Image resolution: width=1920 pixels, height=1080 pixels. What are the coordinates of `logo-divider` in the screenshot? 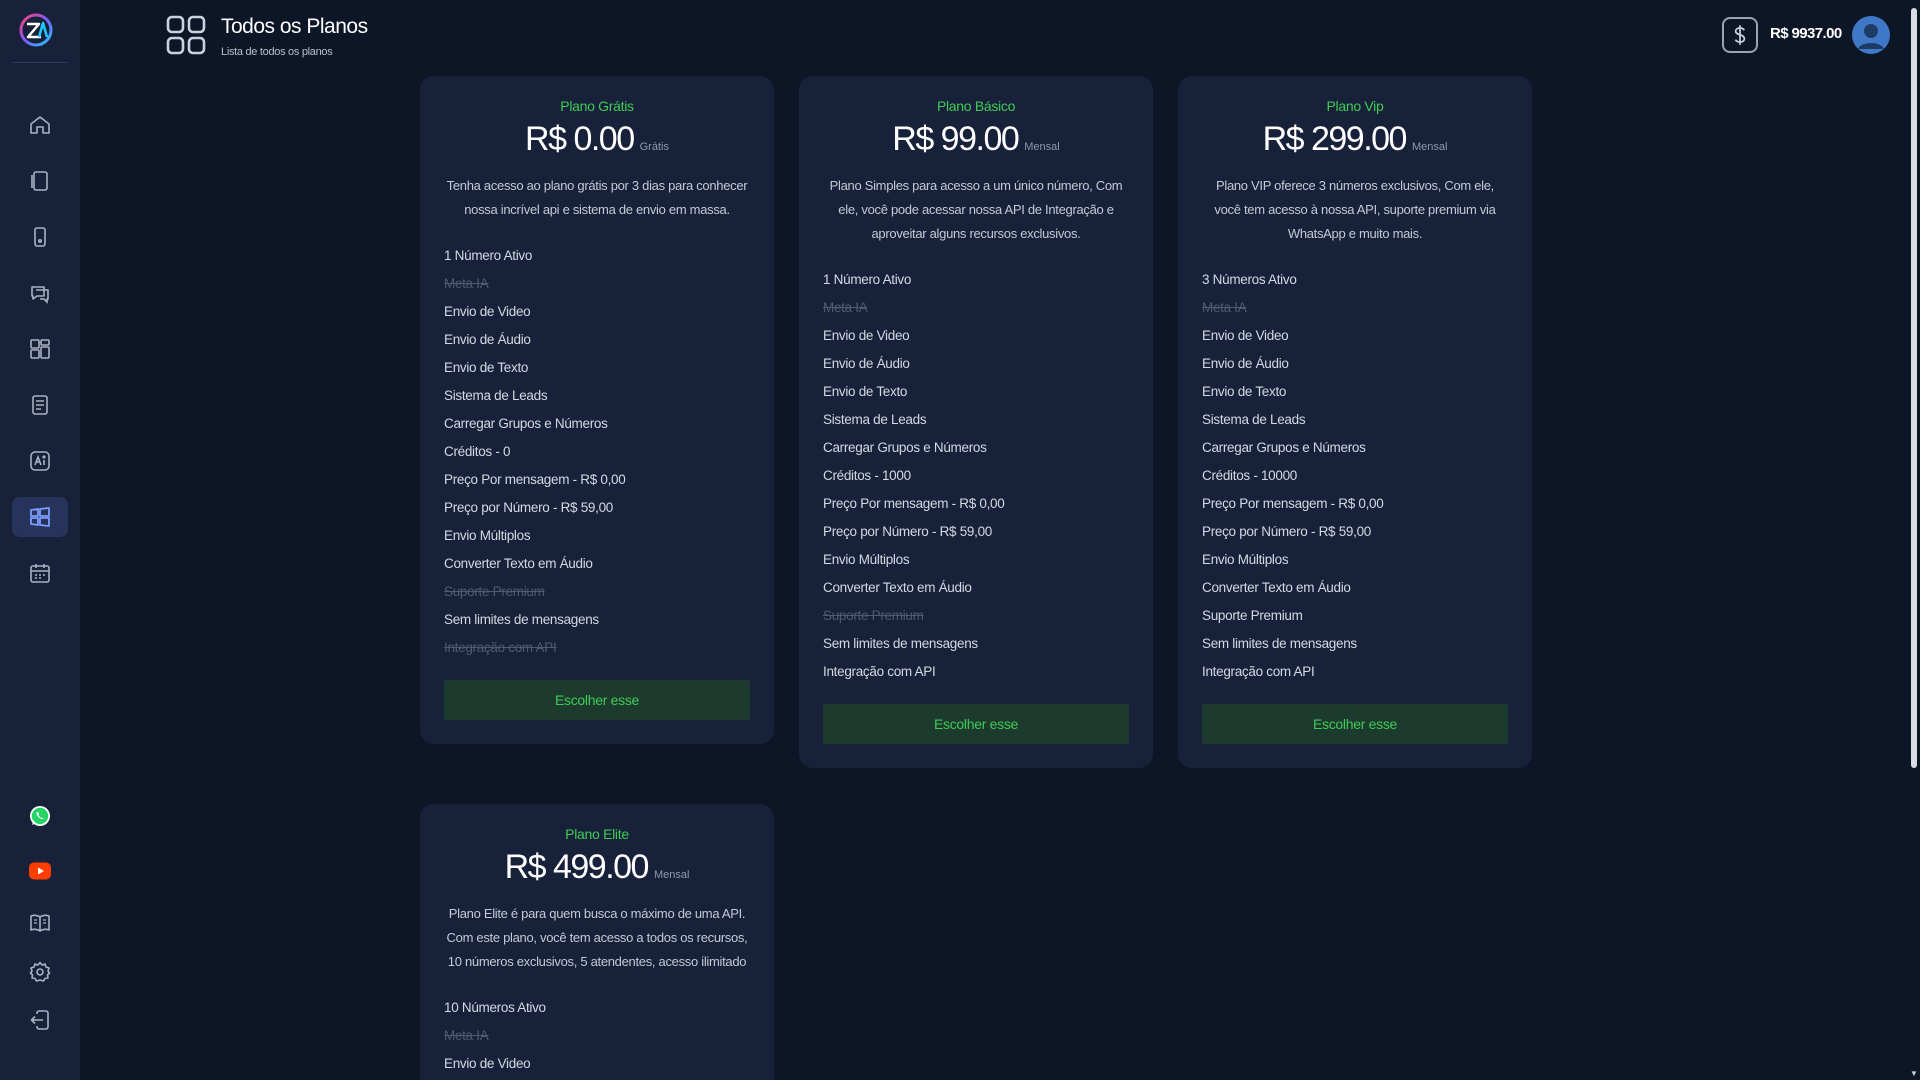 It's located at (40, 62).